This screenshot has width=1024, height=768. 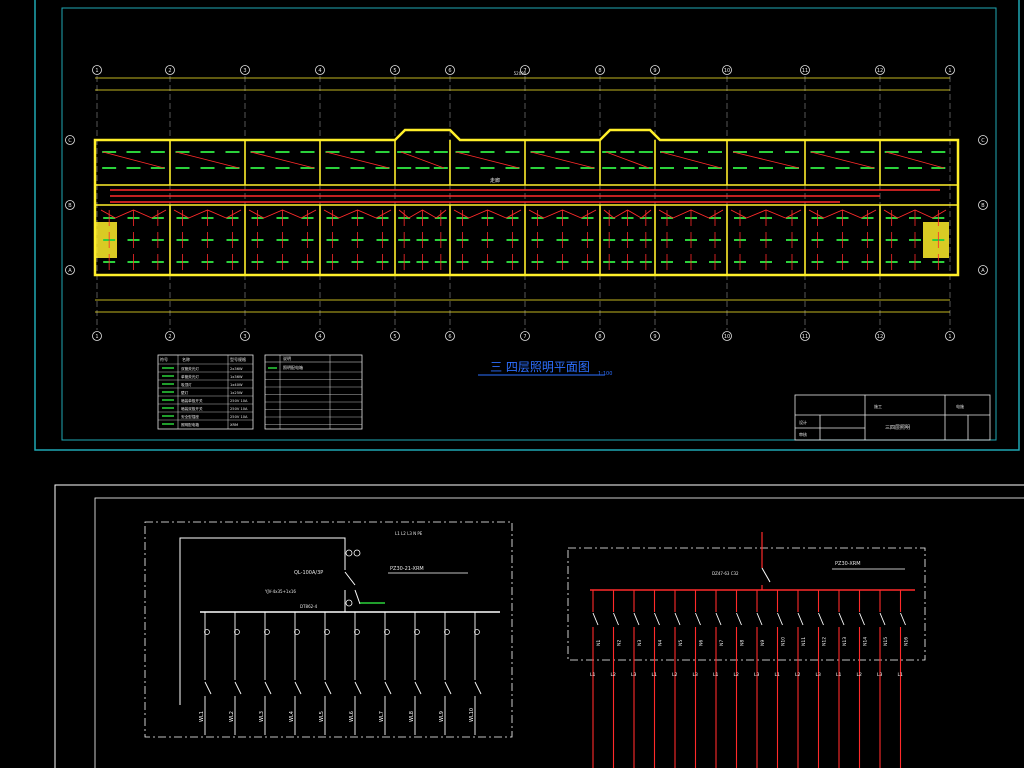 What do you see at coordinates (803, 434) in the screenshot?
I see `title-block-check: 审核` at bounding box center [803, 434].